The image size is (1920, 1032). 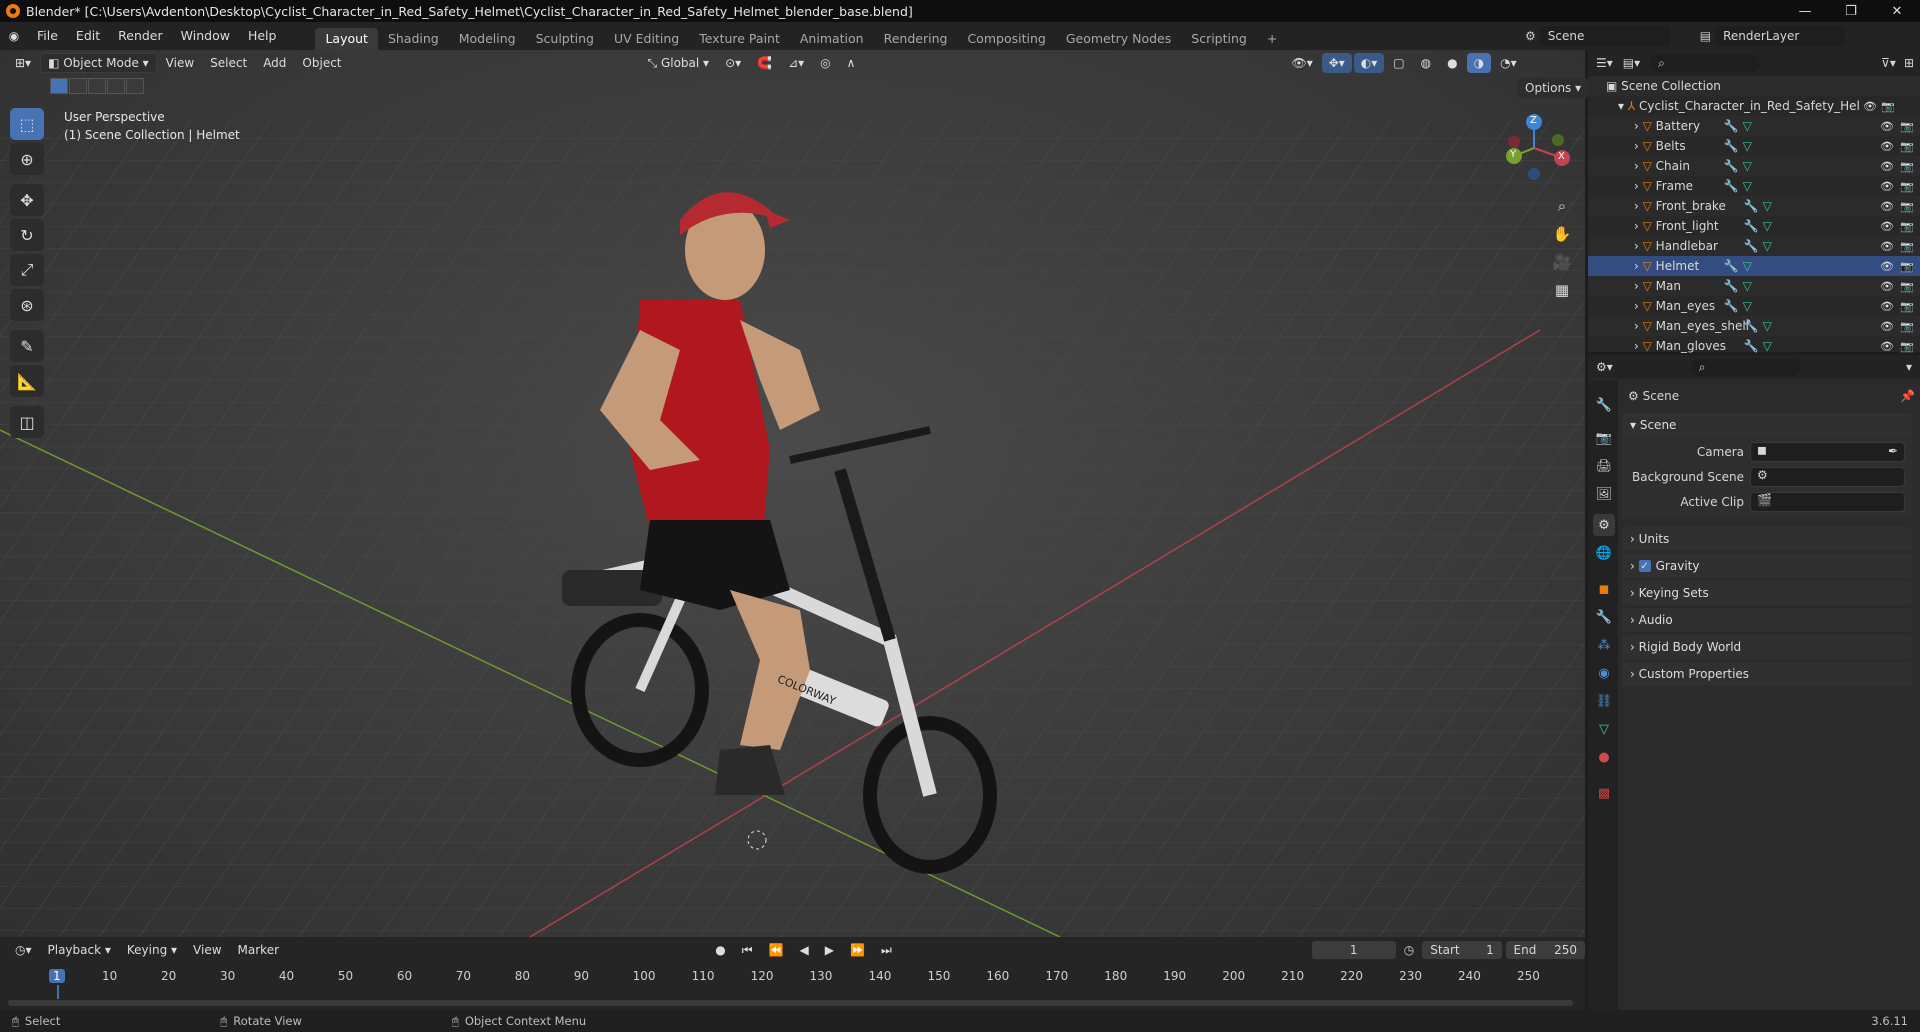 What do you see at coordinates (1754, 146) in the screenshot?
I see `outliner-item: › ▽ Belts 🔧 ▽ 👁 📷` at bounding box center [1754, 146].